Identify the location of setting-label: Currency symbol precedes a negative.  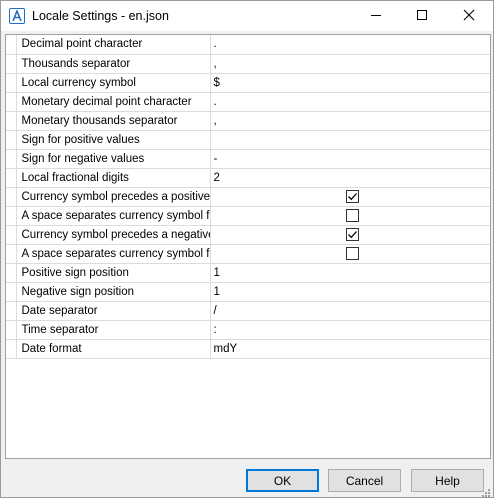
(113, 235).